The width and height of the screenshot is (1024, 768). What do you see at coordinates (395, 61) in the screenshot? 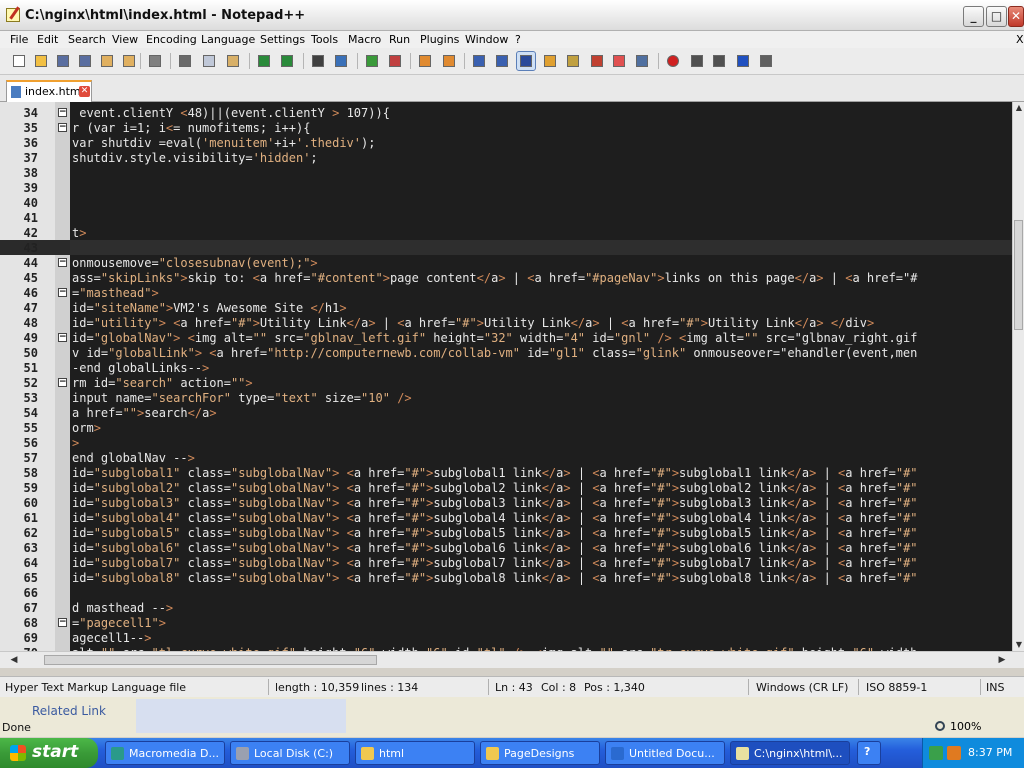
I see `zoom-out-icon` at bounding box center [395, 61].